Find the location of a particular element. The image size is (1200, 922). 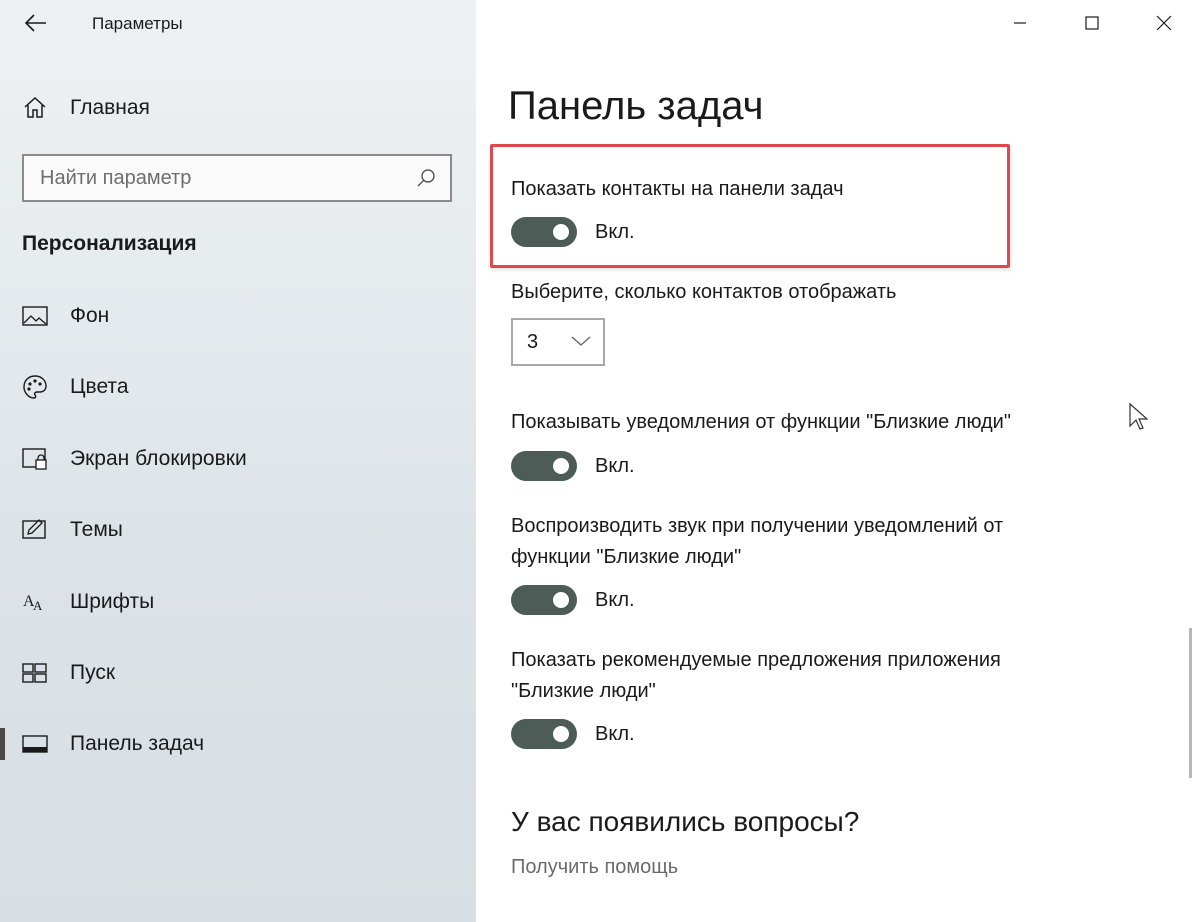

sidebar-item-background: Фон is located at coordinates (238, 316).